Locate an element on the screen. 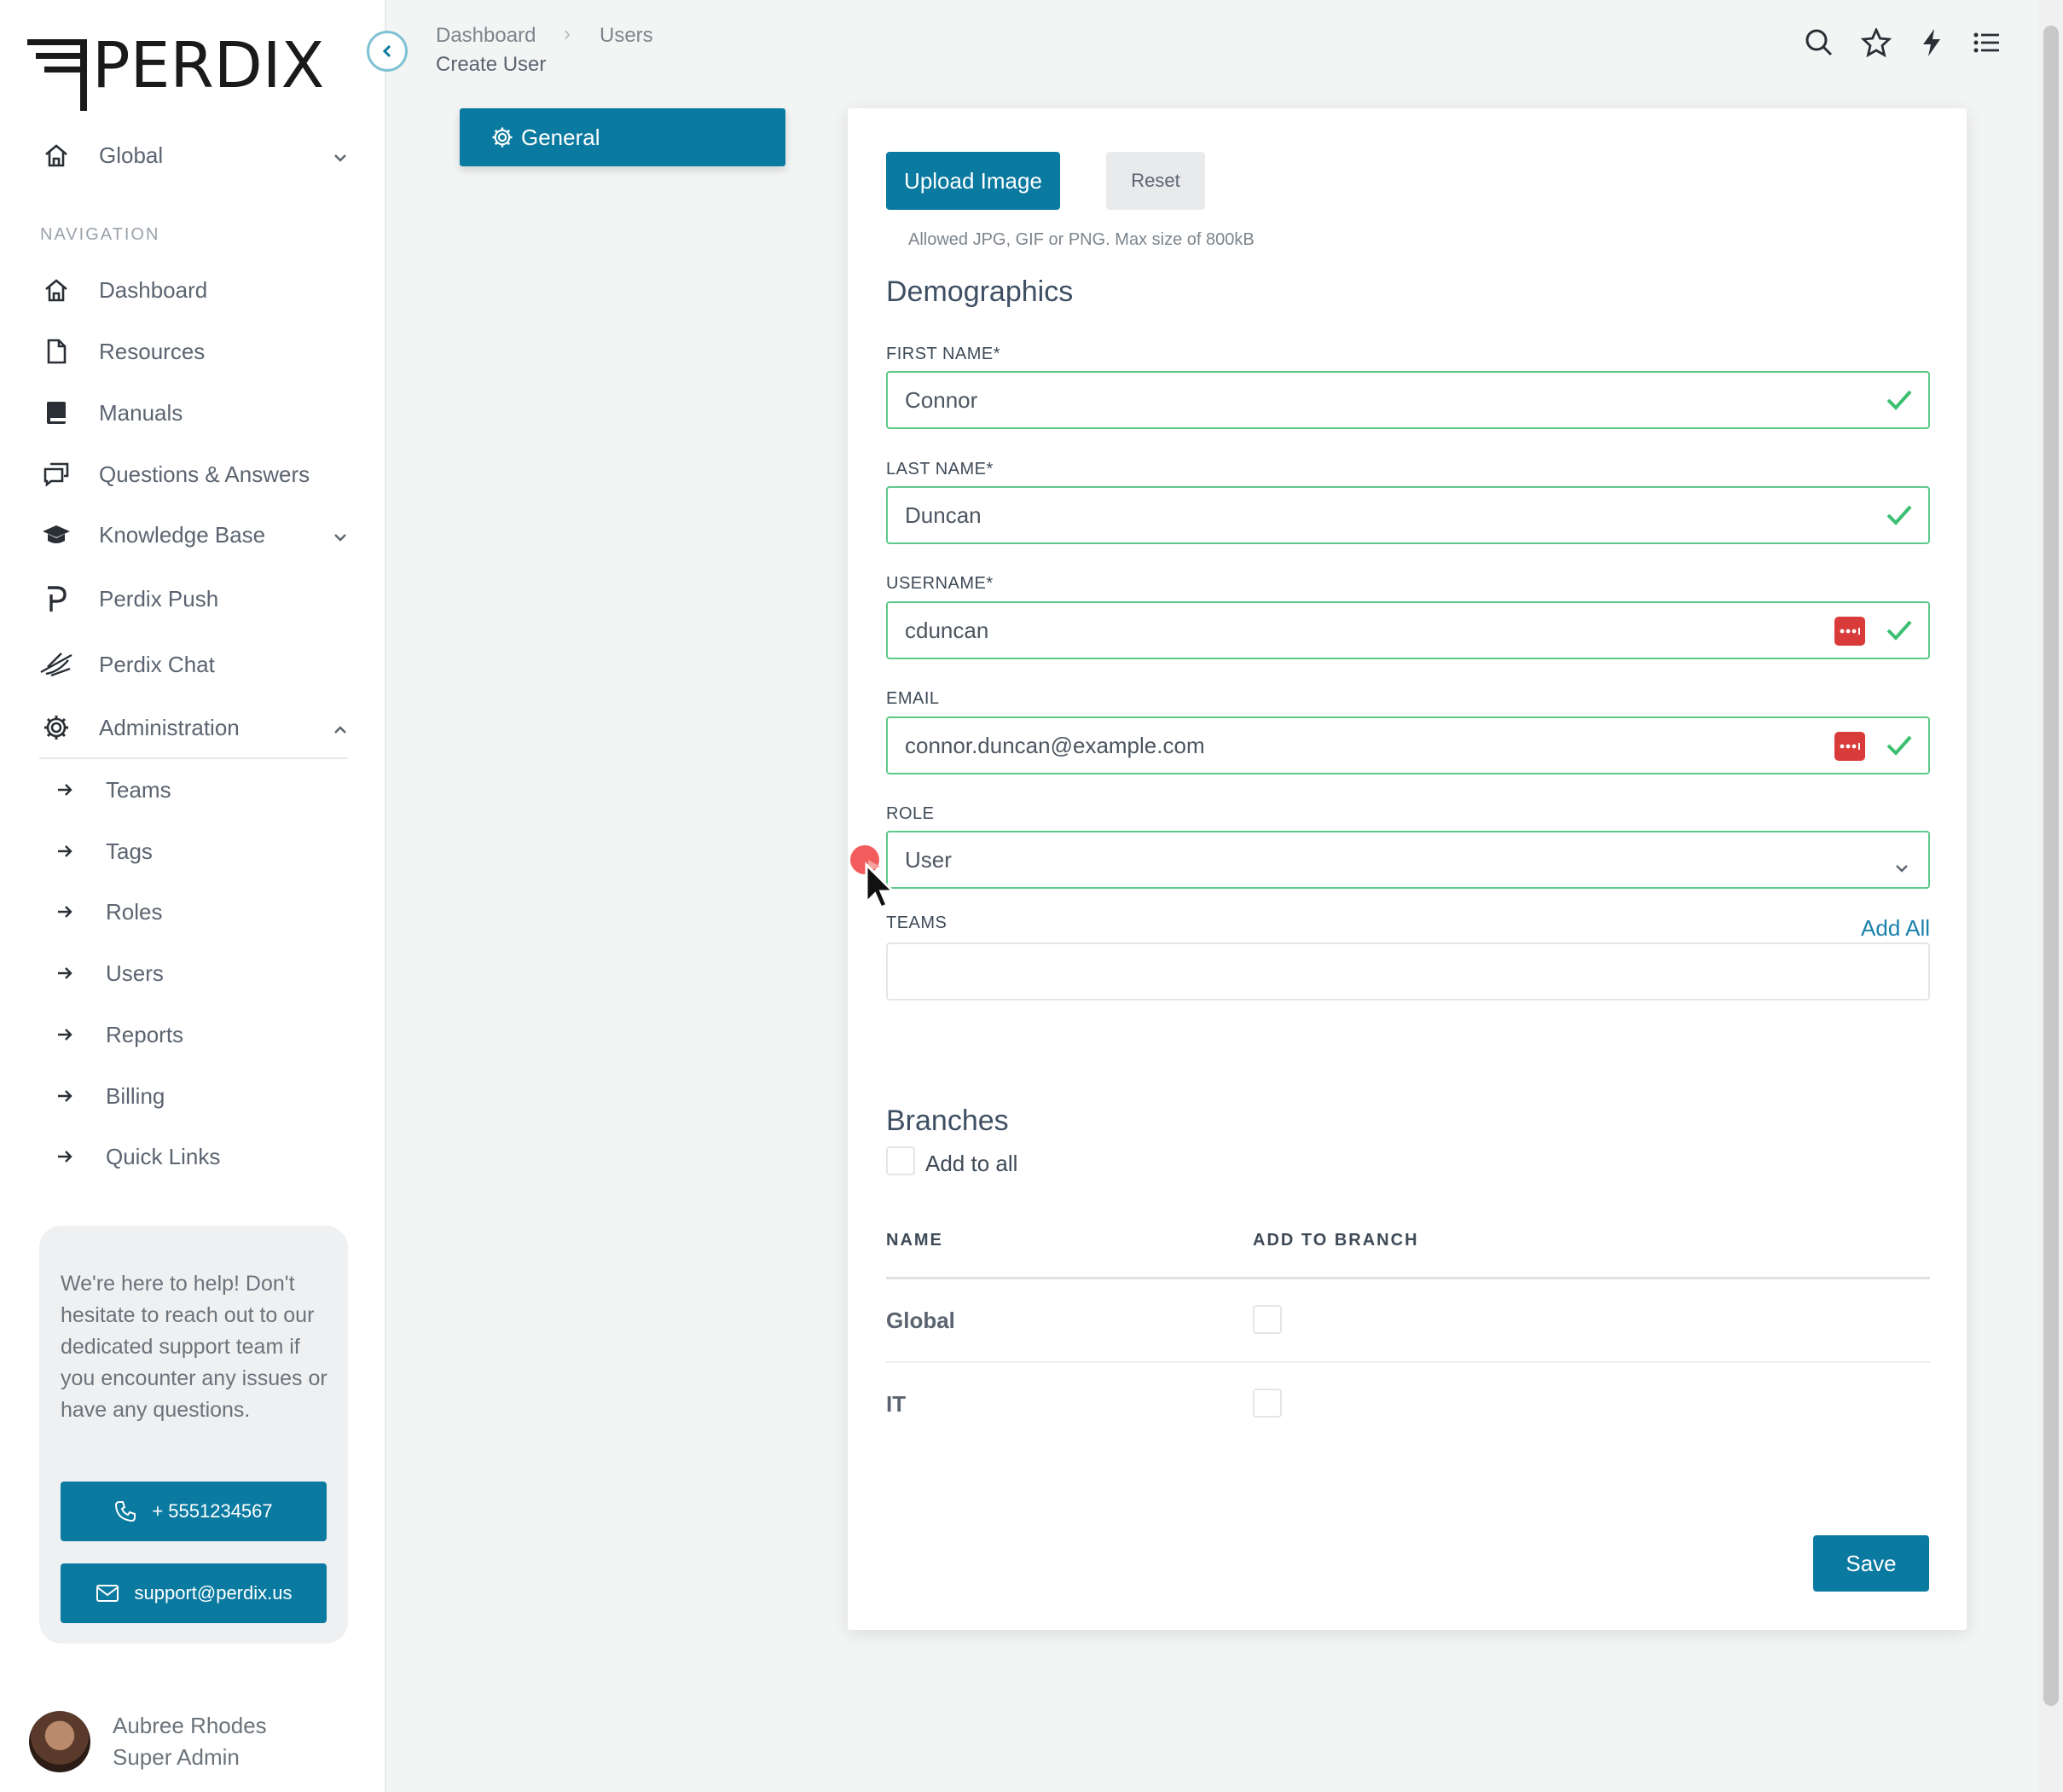 This screenshot has width=2063, height=1792. last-name-value: Duncan is located at coordinates (943, 515).